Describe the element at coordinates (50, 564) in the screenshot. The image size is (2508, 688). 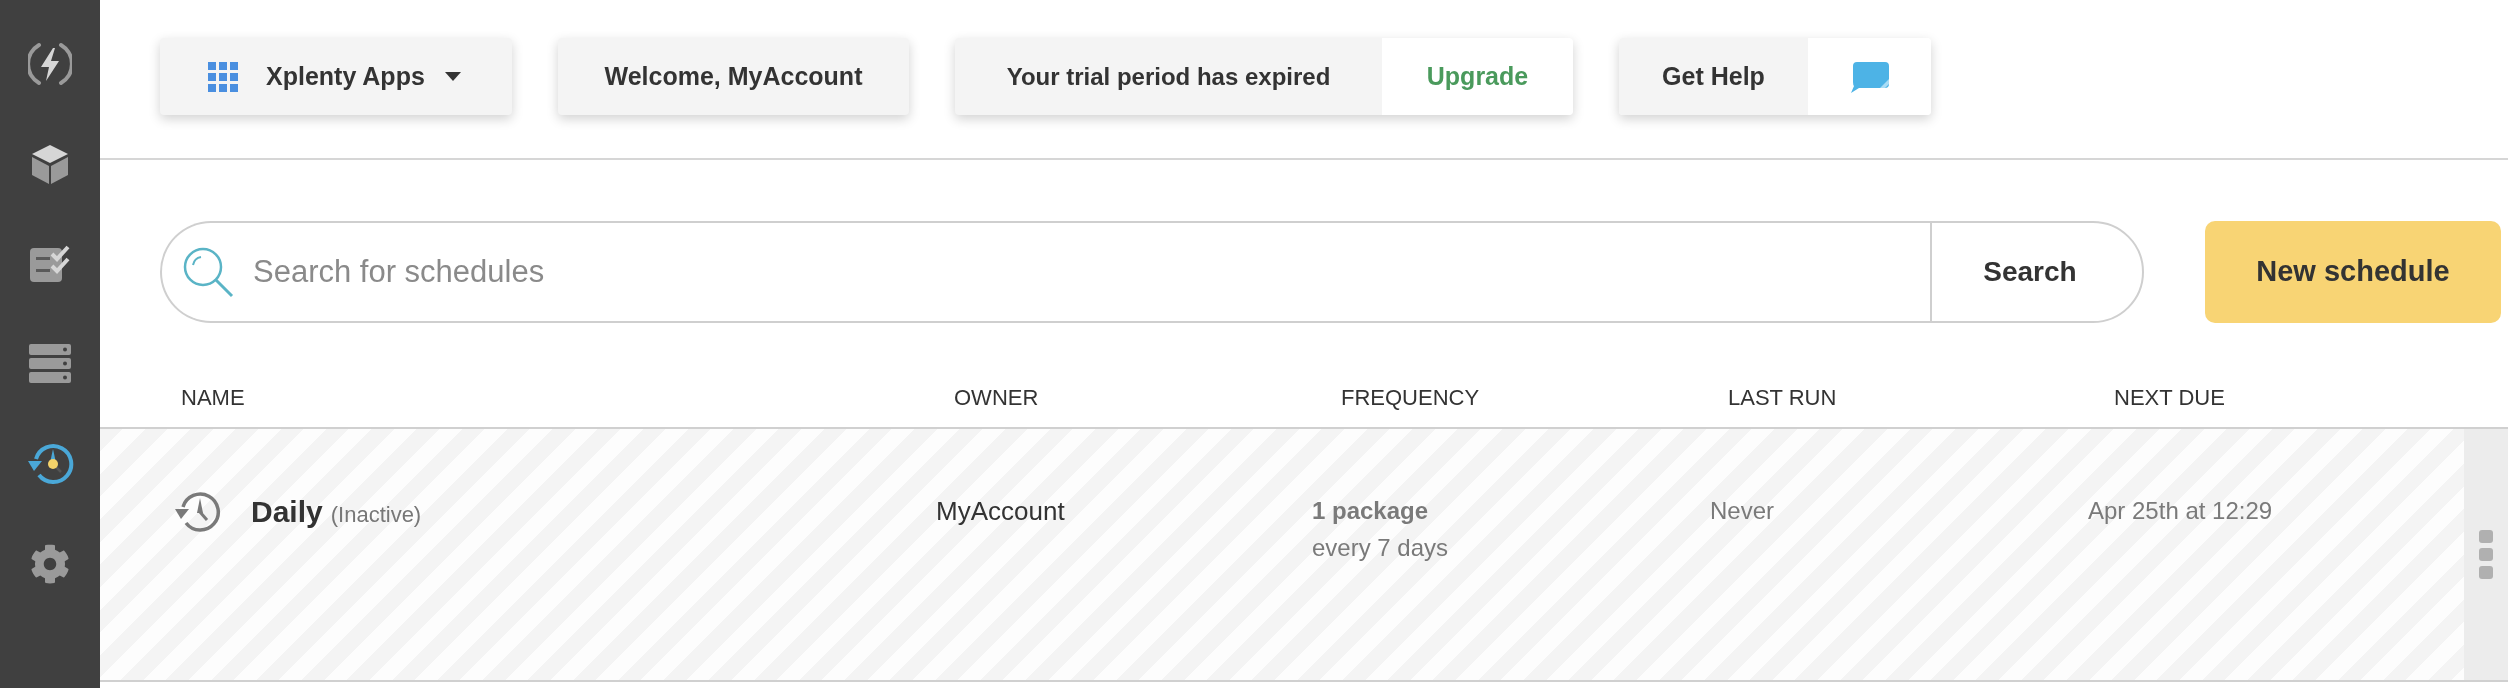
I see `gear-icon` at that location.